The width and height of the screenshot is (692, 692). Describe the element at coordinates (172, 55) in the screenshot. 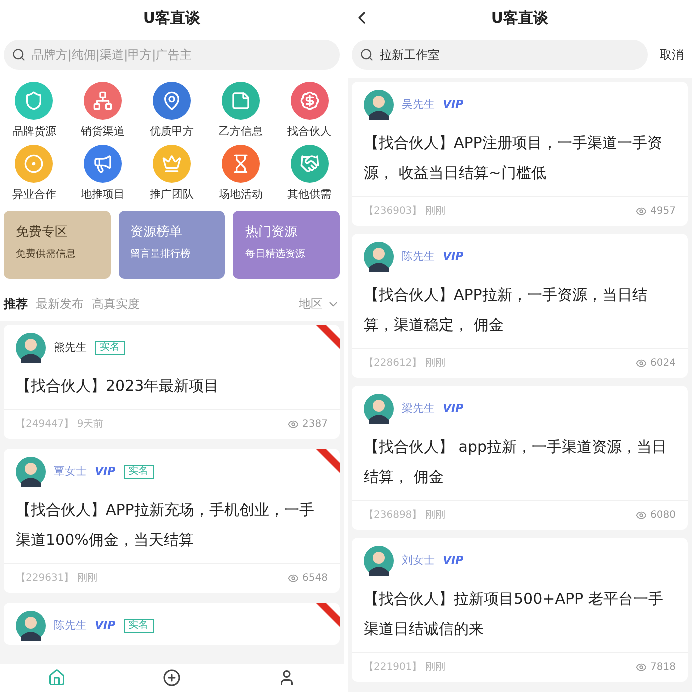

I see `search-field: 品牌方|纯佣|渠道|甲方|广告主` at that location.